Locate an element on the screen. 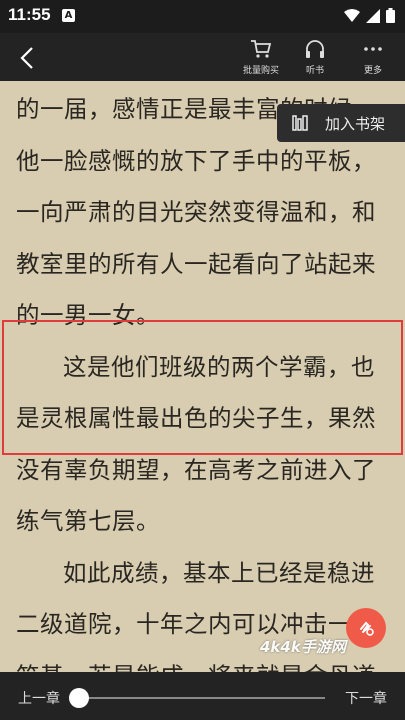  status-icons is located at coordinates (369, 15).